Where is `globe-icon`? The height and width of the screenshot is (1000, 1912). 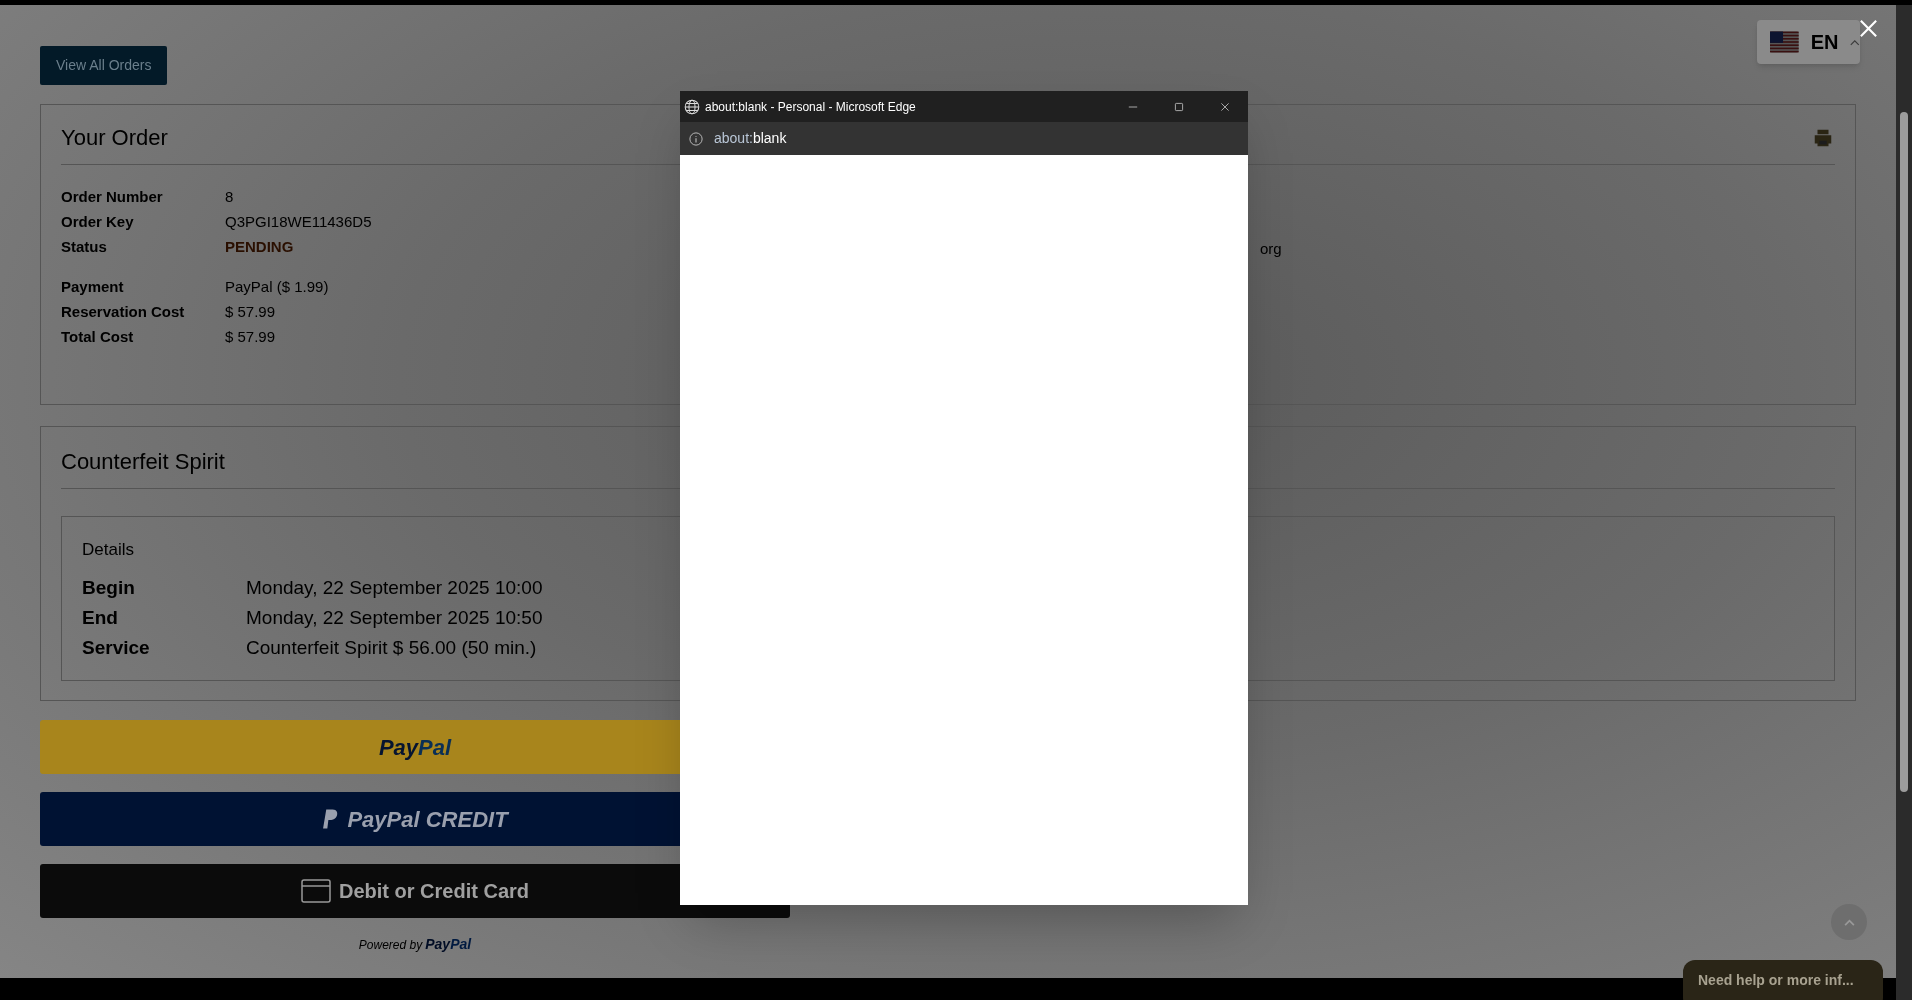 globe-icon is located at coordinates (692, 106).